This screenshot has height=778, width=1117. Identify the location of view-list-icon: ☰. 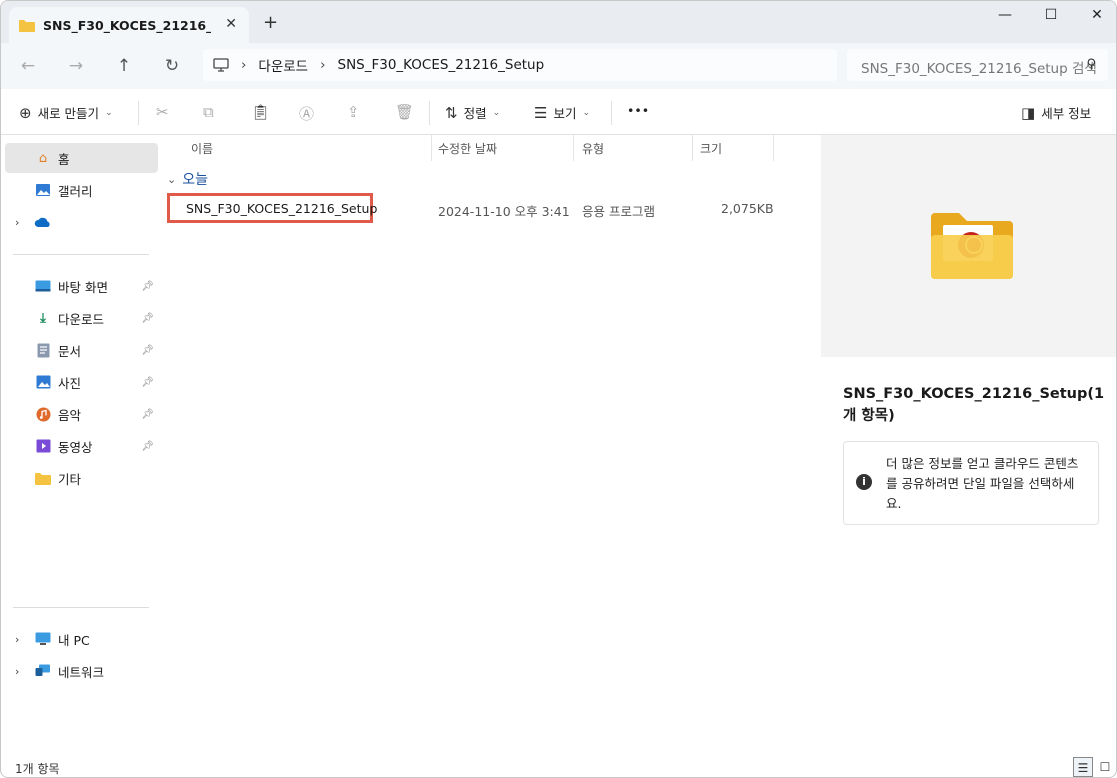
(541, 112).